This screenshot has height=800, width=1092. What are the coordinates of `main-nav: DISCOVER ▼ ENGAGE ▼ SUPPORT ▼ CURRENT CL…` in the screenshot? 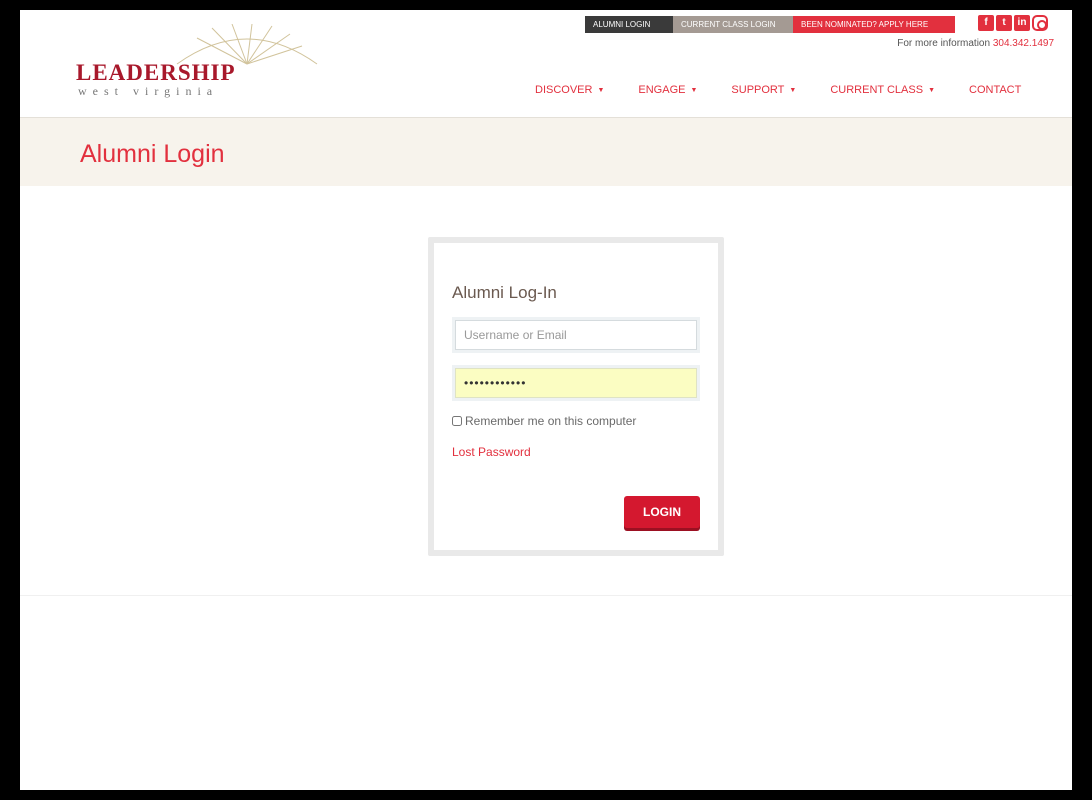 It's located at (778, 90).